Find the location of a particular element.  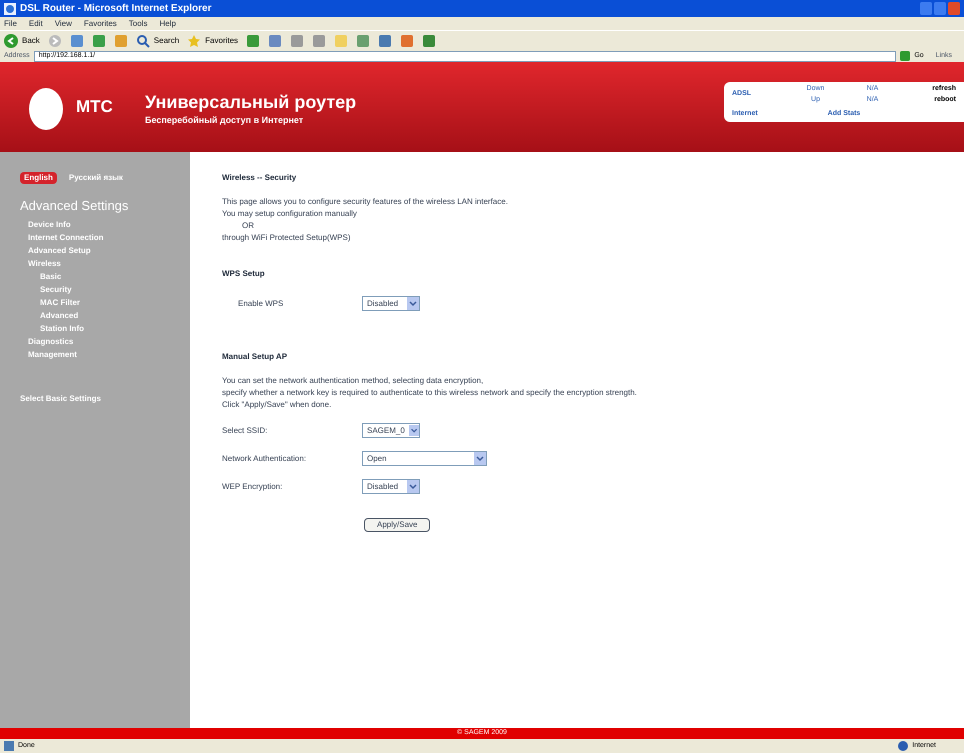

header-title: Универсальный роутер is located at coordinates (251, 102).